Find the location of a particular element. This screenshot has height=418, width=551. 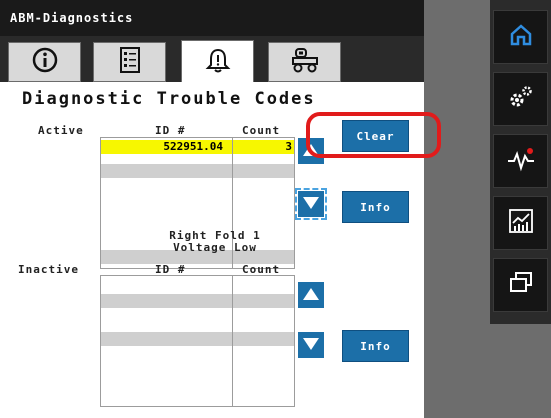

inactive-scroll-down-button is located at coordinates (311, 345).